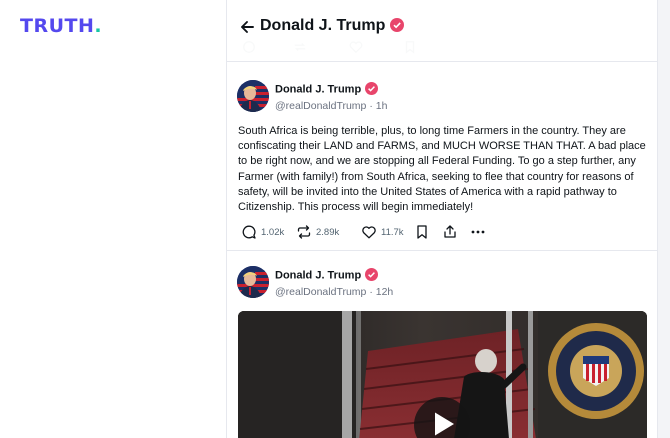  I want to click on page-gutter, so click(664, 219).